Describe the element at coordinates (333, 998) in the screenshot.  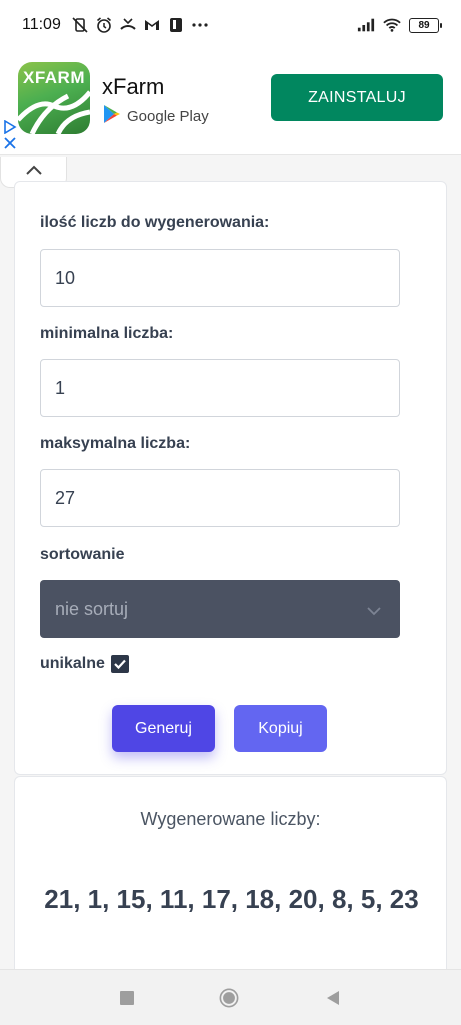
I see `back-button` at that location.